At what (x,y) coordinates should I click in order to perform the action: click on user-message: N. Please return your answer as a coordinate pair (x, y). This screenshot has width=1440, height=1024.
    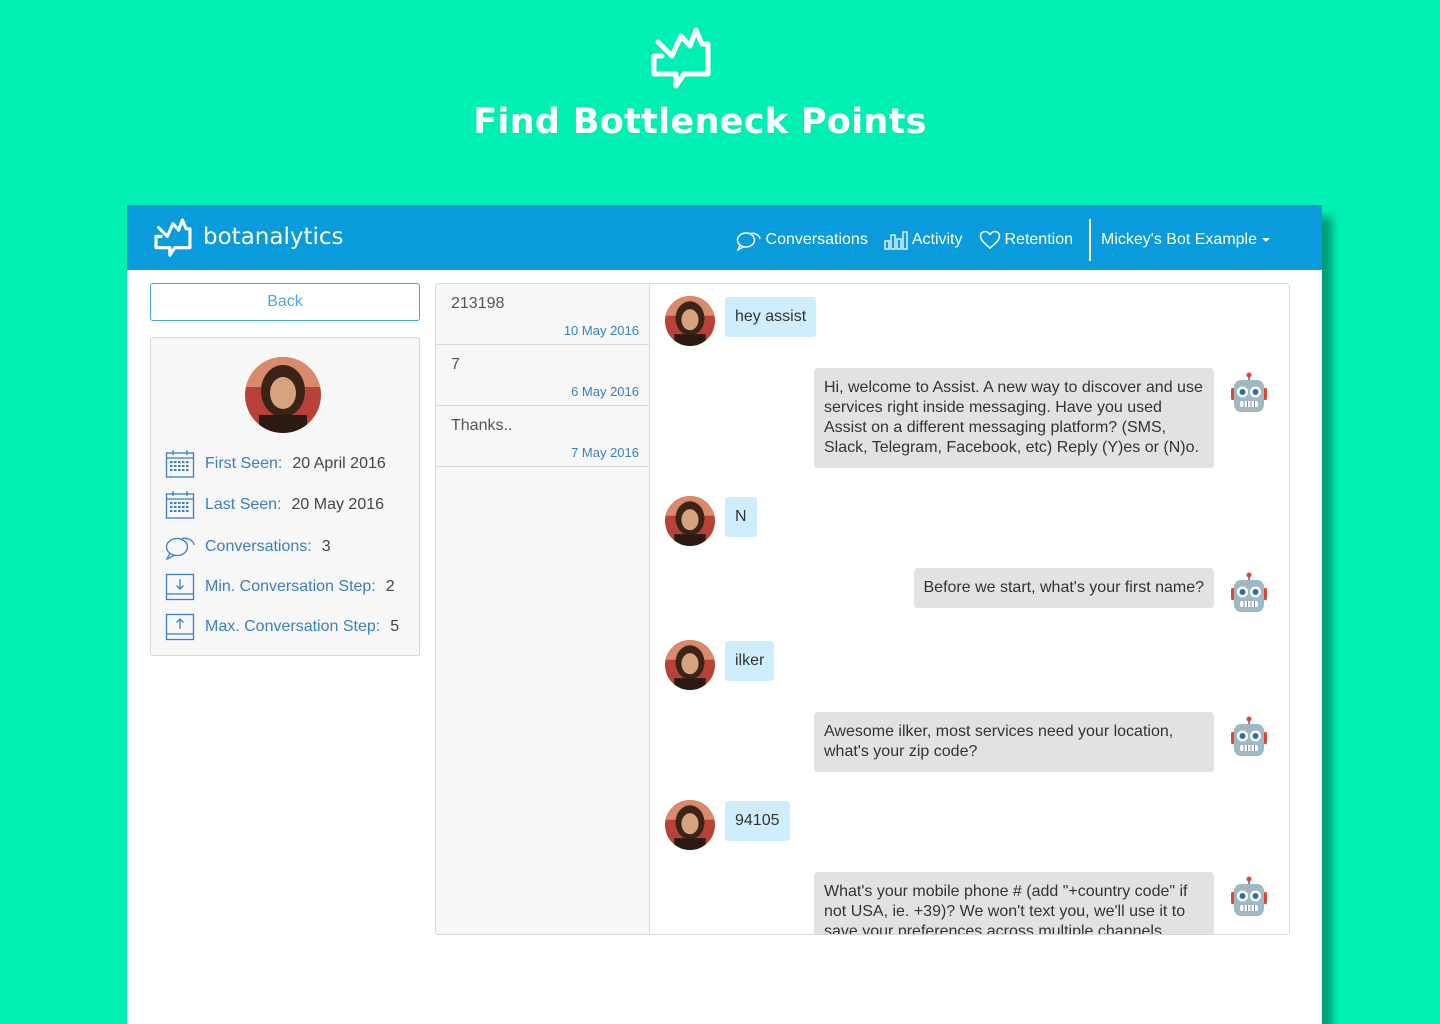
    Looking at the image, I should click on (741, 517).